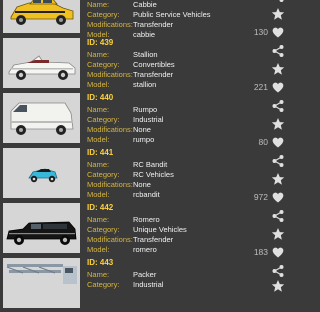 The image size is (320, 312). What do you see at coordinates (144, 139) in the screenshot?
I see `vehicle-model: rumpo` at bounding box center [144, 139].